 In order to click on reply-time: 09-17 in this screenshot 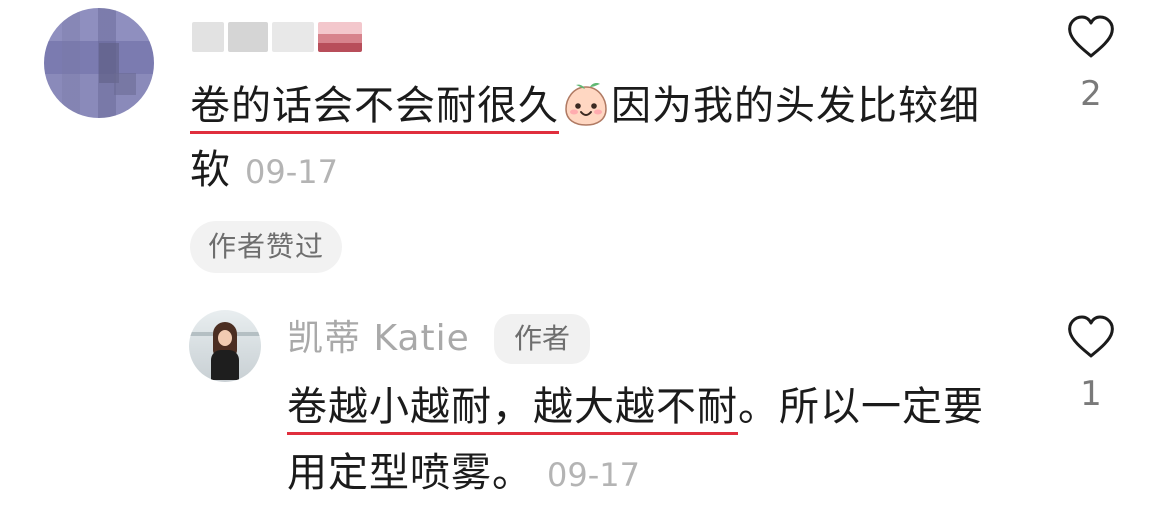, I will do `click(593, 475)`.